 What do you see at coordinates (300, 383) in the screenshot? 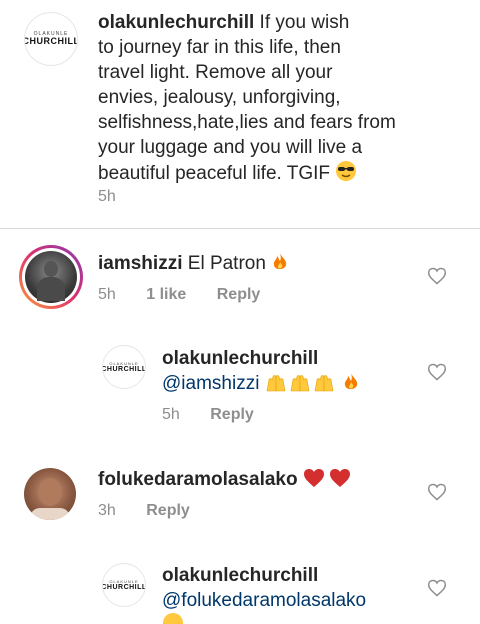
I see `raised-hands-icon` at bounding box center [300, 383].